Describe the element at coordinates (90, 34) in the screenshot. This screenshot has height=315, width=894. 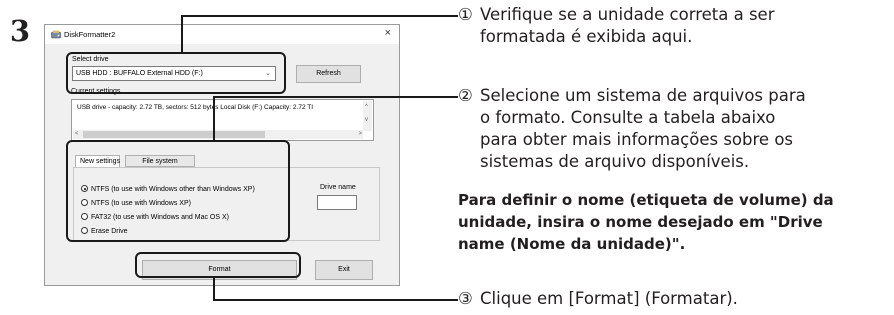
I see `window-title: DiskFormatter2` at that location.